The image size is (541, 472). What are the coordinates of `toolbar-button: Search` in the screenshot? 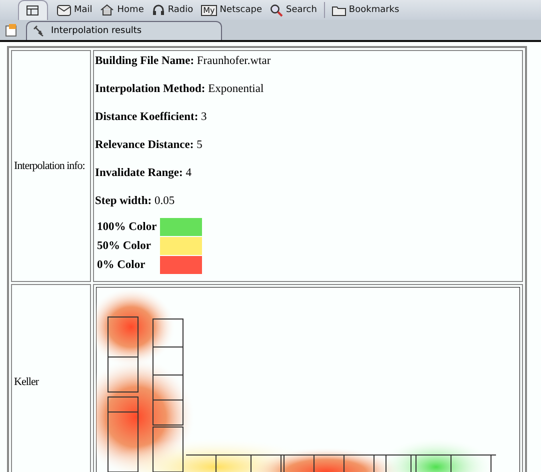 It's located at (293, 10).